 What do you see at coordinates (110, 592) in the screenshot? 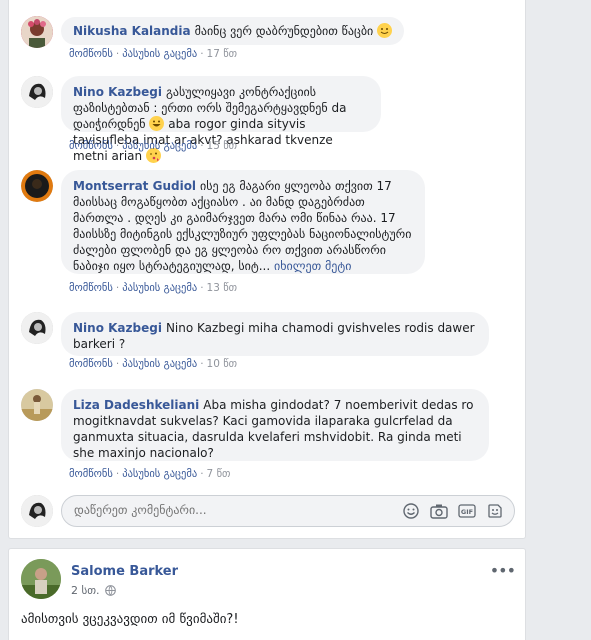
I see `globe-icon` at bounding box center [110, 592].